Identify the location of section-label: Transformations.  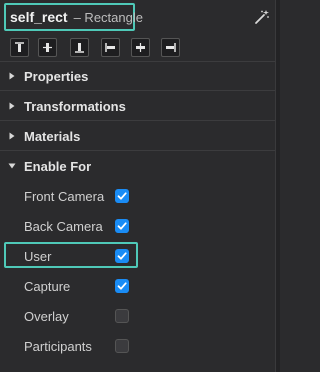
(75, 106).